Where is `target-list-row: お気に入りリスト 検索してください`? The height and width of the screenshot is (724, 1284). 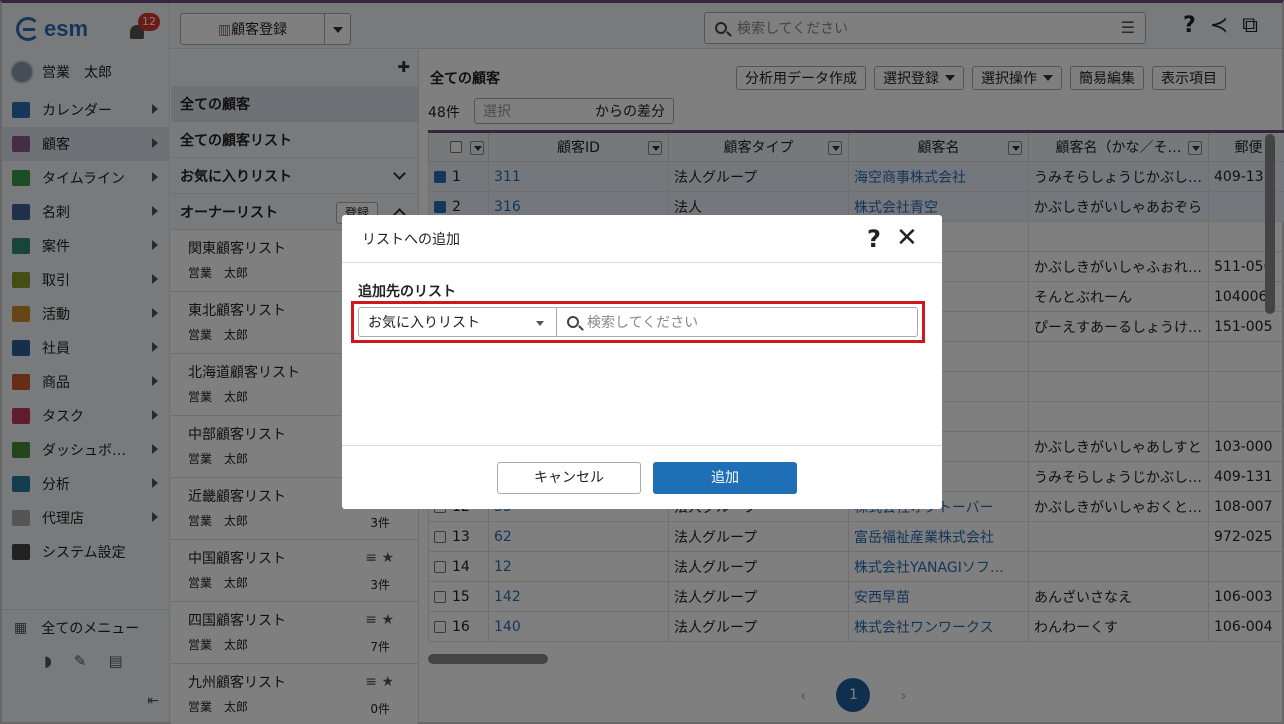 target-list-row: お気に入りリスト 検索してください is located at coordinates (638, 322).